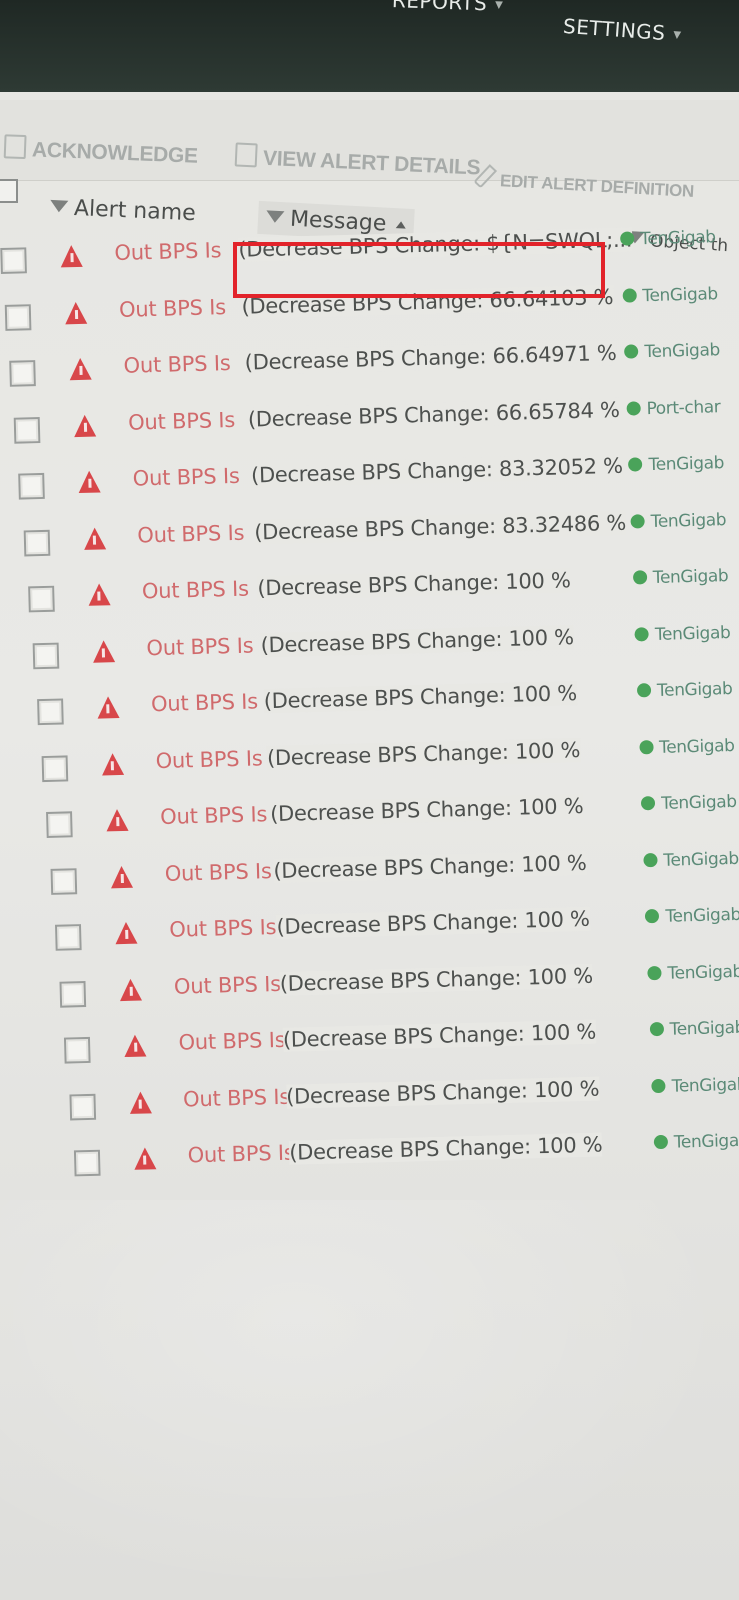  Describe the element at coordinates (369, 46) in the screenshot. I see `top-nav-bar: REPORTS ▼ SETTINGS ▼` at that location.